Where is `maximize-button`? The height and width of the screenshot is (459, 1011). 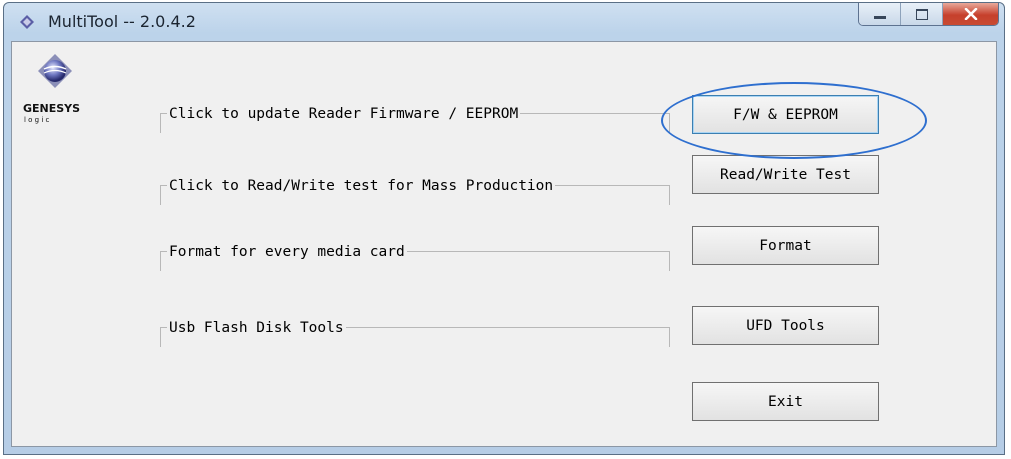
maximize-button is located at coordinates (922, 14).